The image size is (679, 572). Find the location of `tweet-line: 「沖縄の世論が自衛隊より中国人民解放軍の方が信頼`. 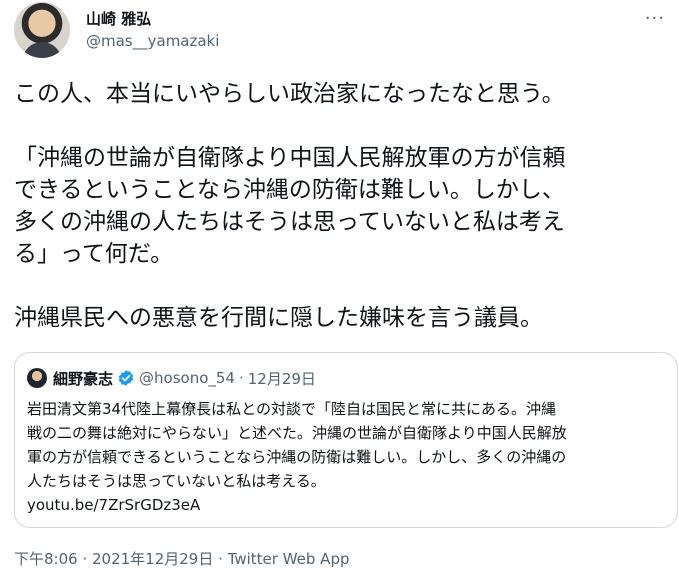

tweet-line: 「沖縄の世論が自衛隊より中国人民解放軍の方が信頼 is located at coordinates (290, 158).